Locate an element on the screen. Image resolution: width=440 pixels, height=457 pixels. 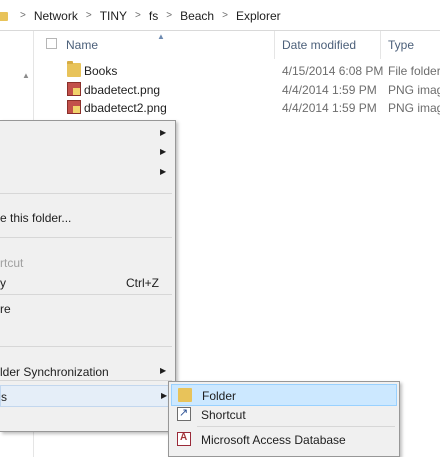
submenu-item-folder: Folder is located at coordinates (284, 395).